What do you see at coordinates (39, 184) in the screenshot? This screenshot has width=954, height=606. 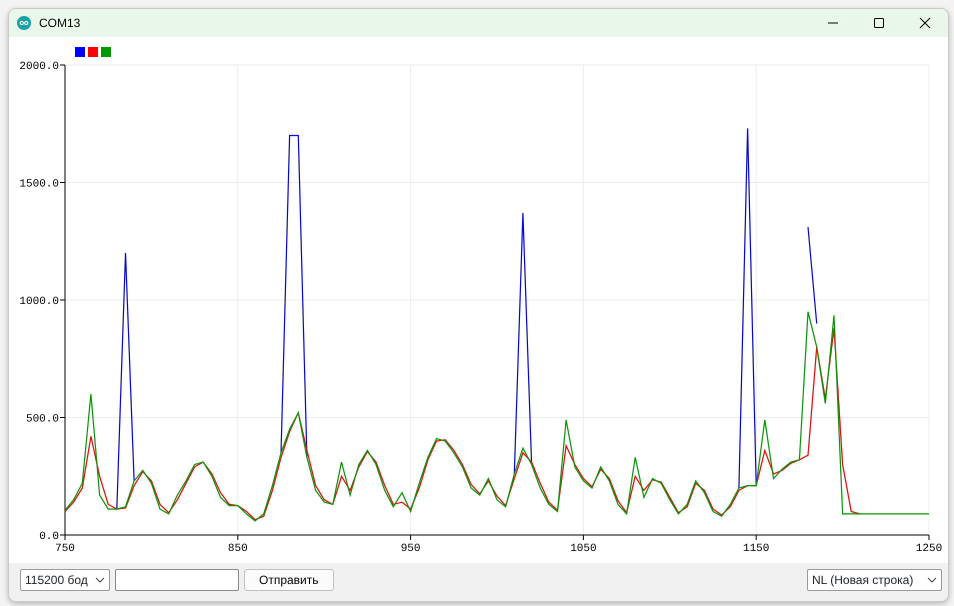 I see `y-tick-label: 1500.0` at bounding box center [39, 184].